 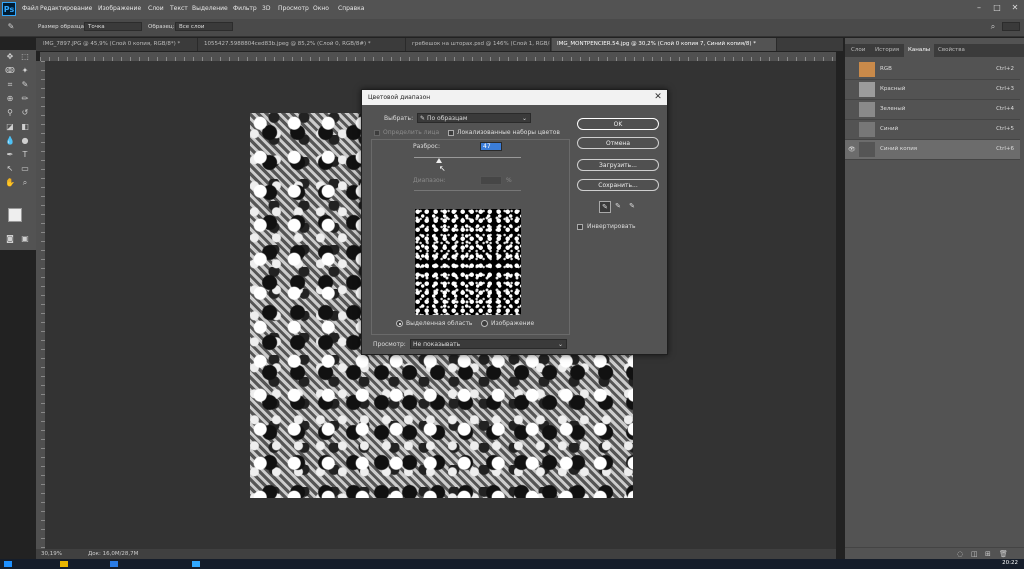 What do you see at coordinates (113, 554) in the screenshot?
I see `doc-size: Док: 16,0M/28,7M` at bounding box center [113, 554].